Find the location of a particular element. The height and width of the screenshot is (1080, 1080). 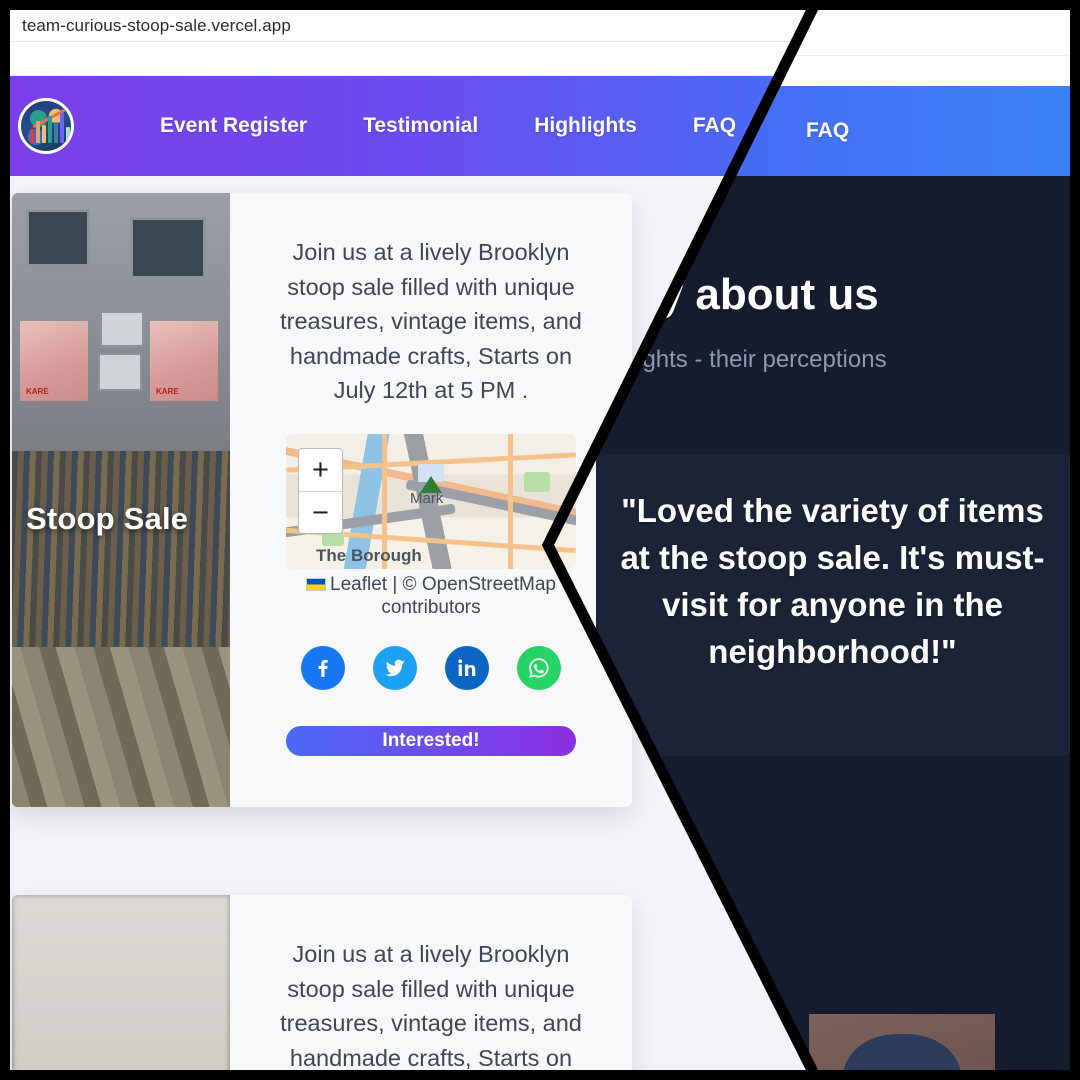

event-location-map: Mark The Borough + − is located at coordinates (431, 501).